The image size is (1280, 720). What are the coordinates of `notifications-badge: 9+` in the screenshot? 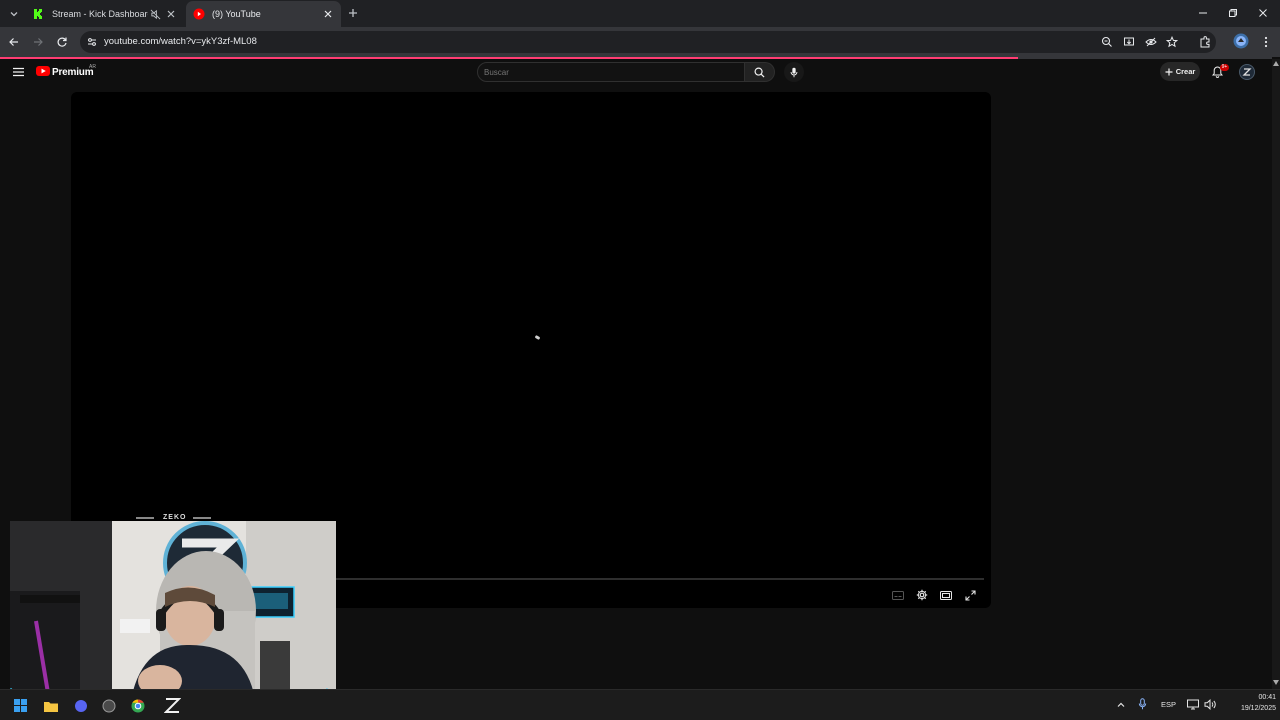 It's located at (1224, 67).